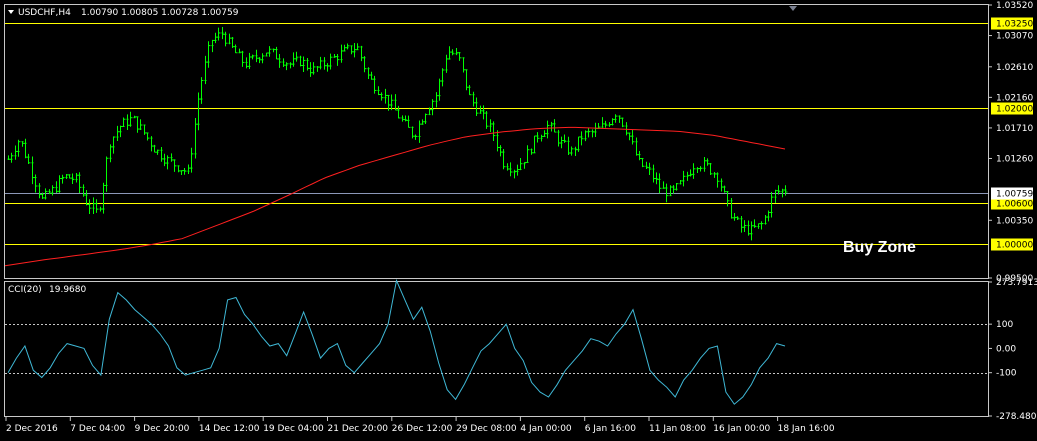  Describe the element at coordinates (1014, 221) in the screenshot. I see `price-tick-label: 1.00350` at that location.